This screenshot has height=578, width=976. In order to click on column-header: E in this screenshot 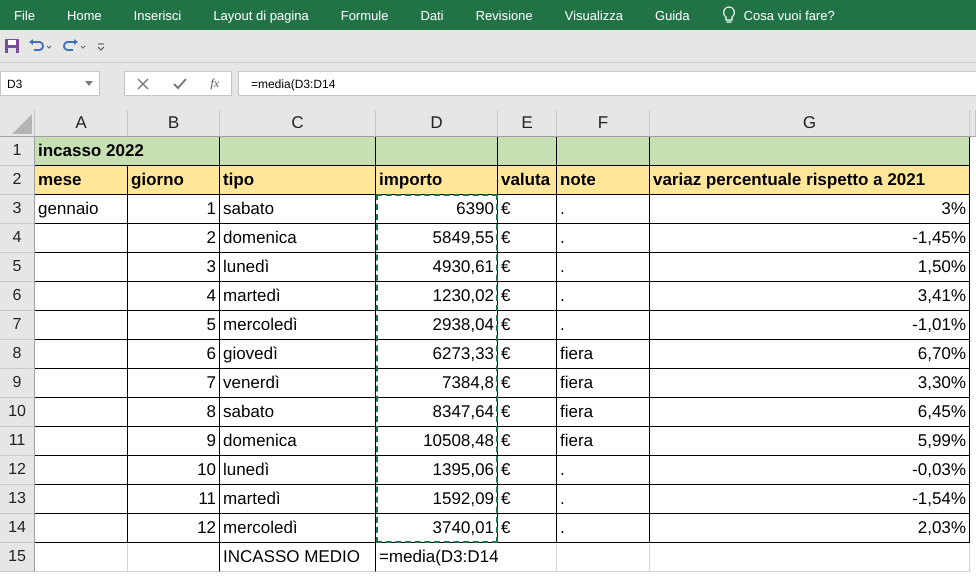, I will do `click(527, 123)`.